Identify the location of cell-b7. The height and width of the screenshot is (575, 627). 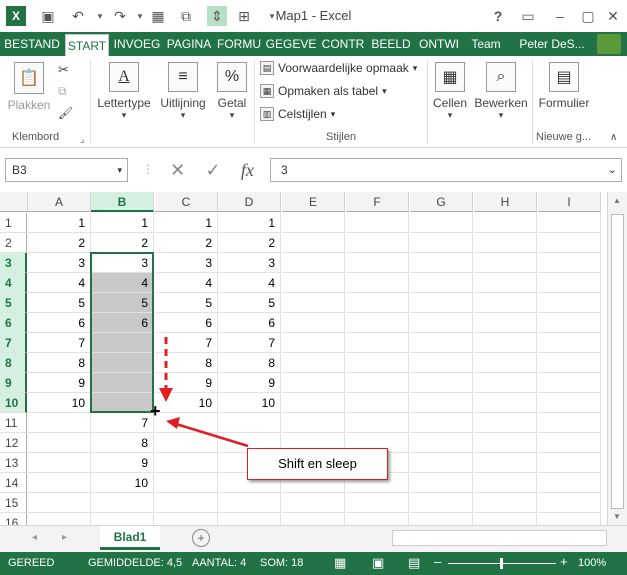
(122, 343).